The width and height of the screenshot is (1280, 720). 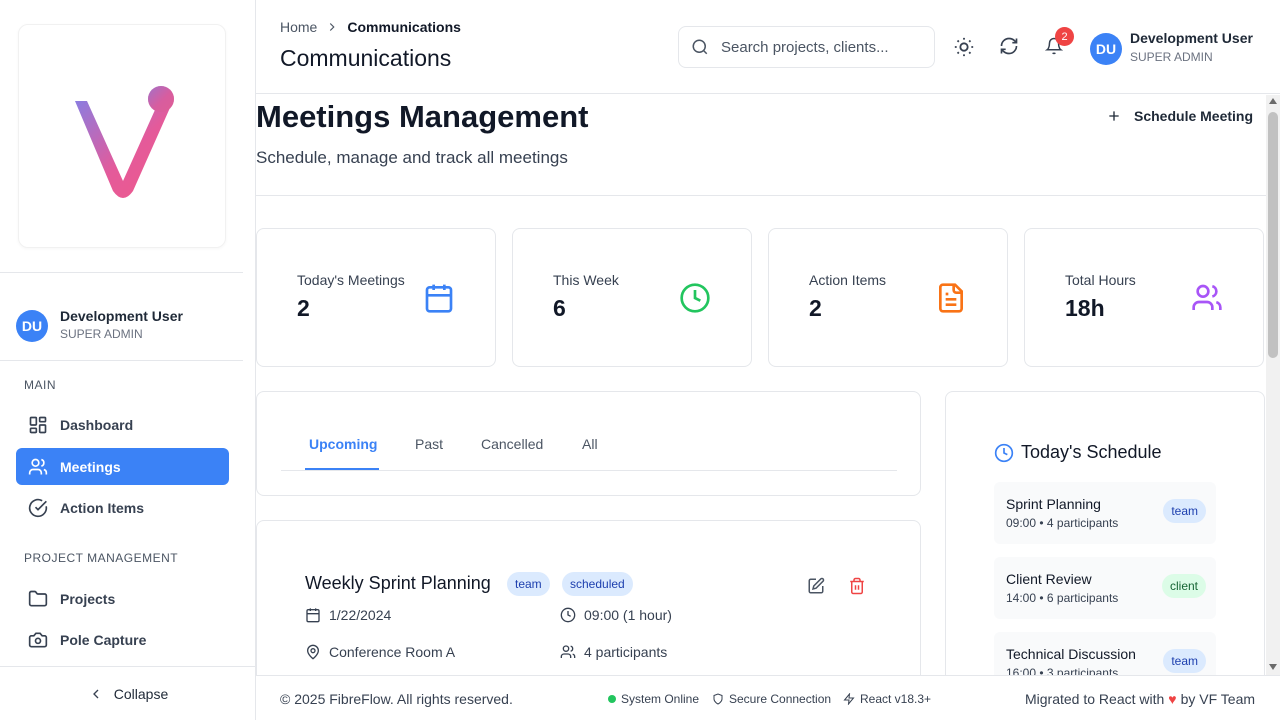 What do you see at coordinates (1194, 116) in the screenshot?
I see `schedule-meeting-label: Schedule Meeting` at bounding box center [1194, 116].